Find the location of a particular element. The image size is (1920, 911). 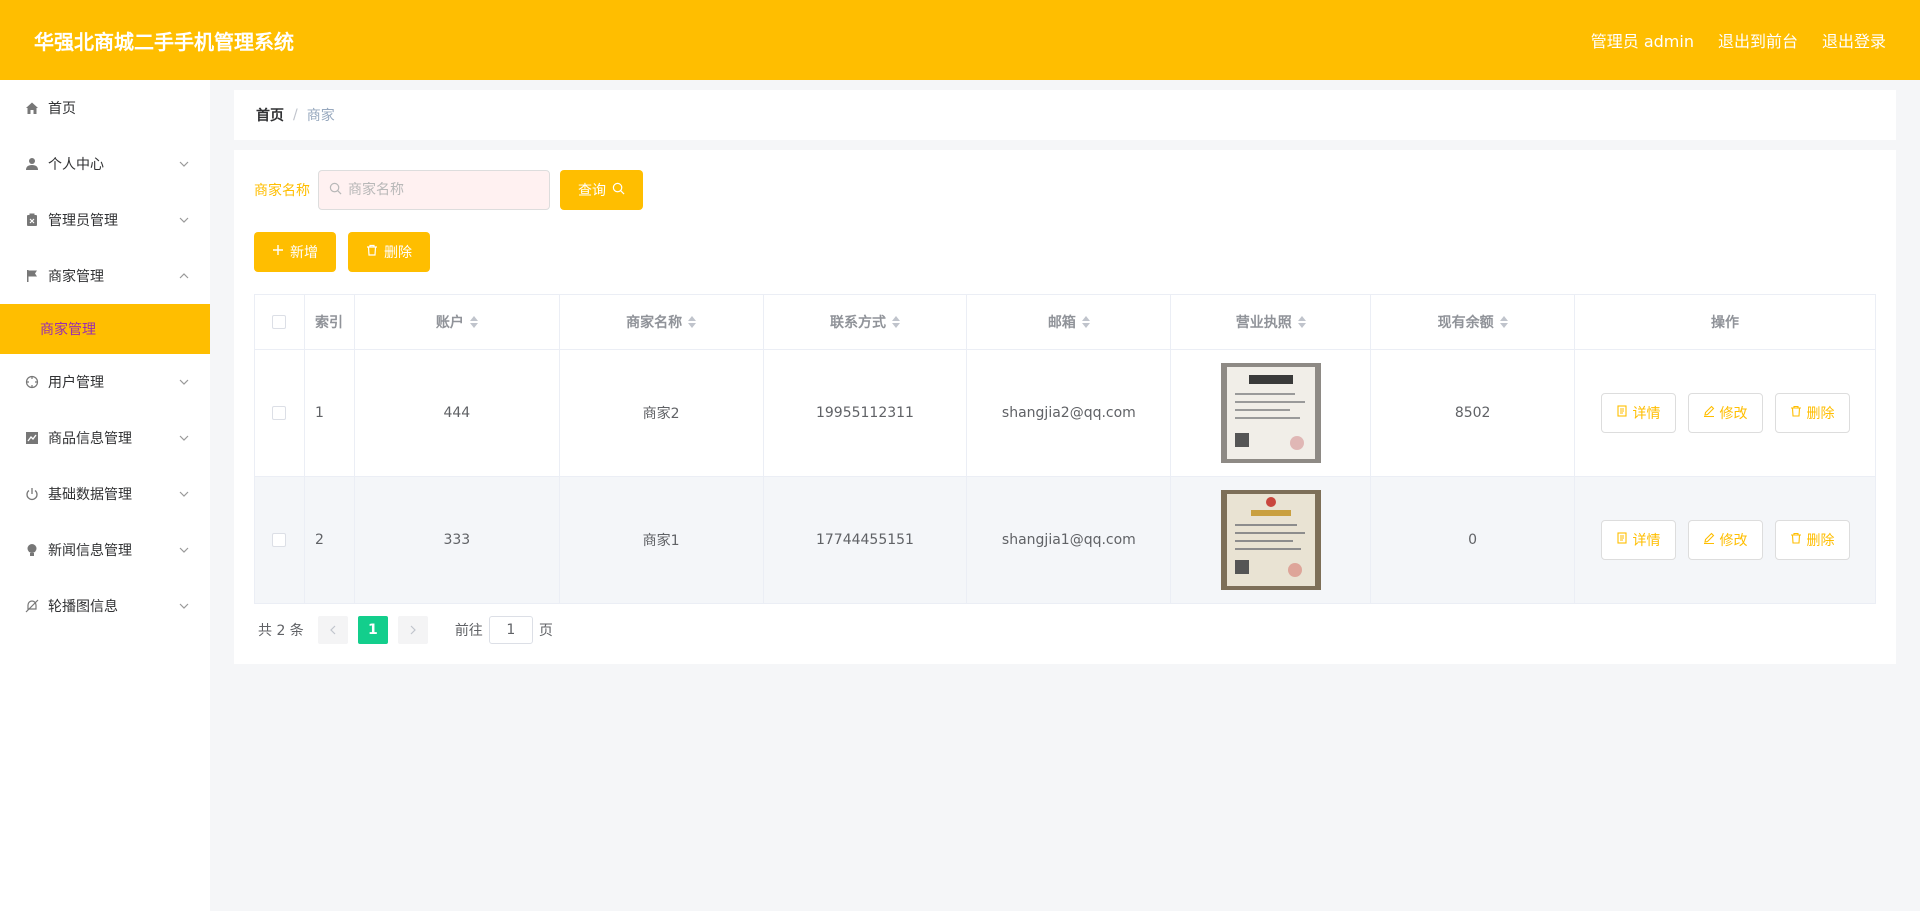

breadcrumb-home: 首页 is located at coordinates (270, 115).